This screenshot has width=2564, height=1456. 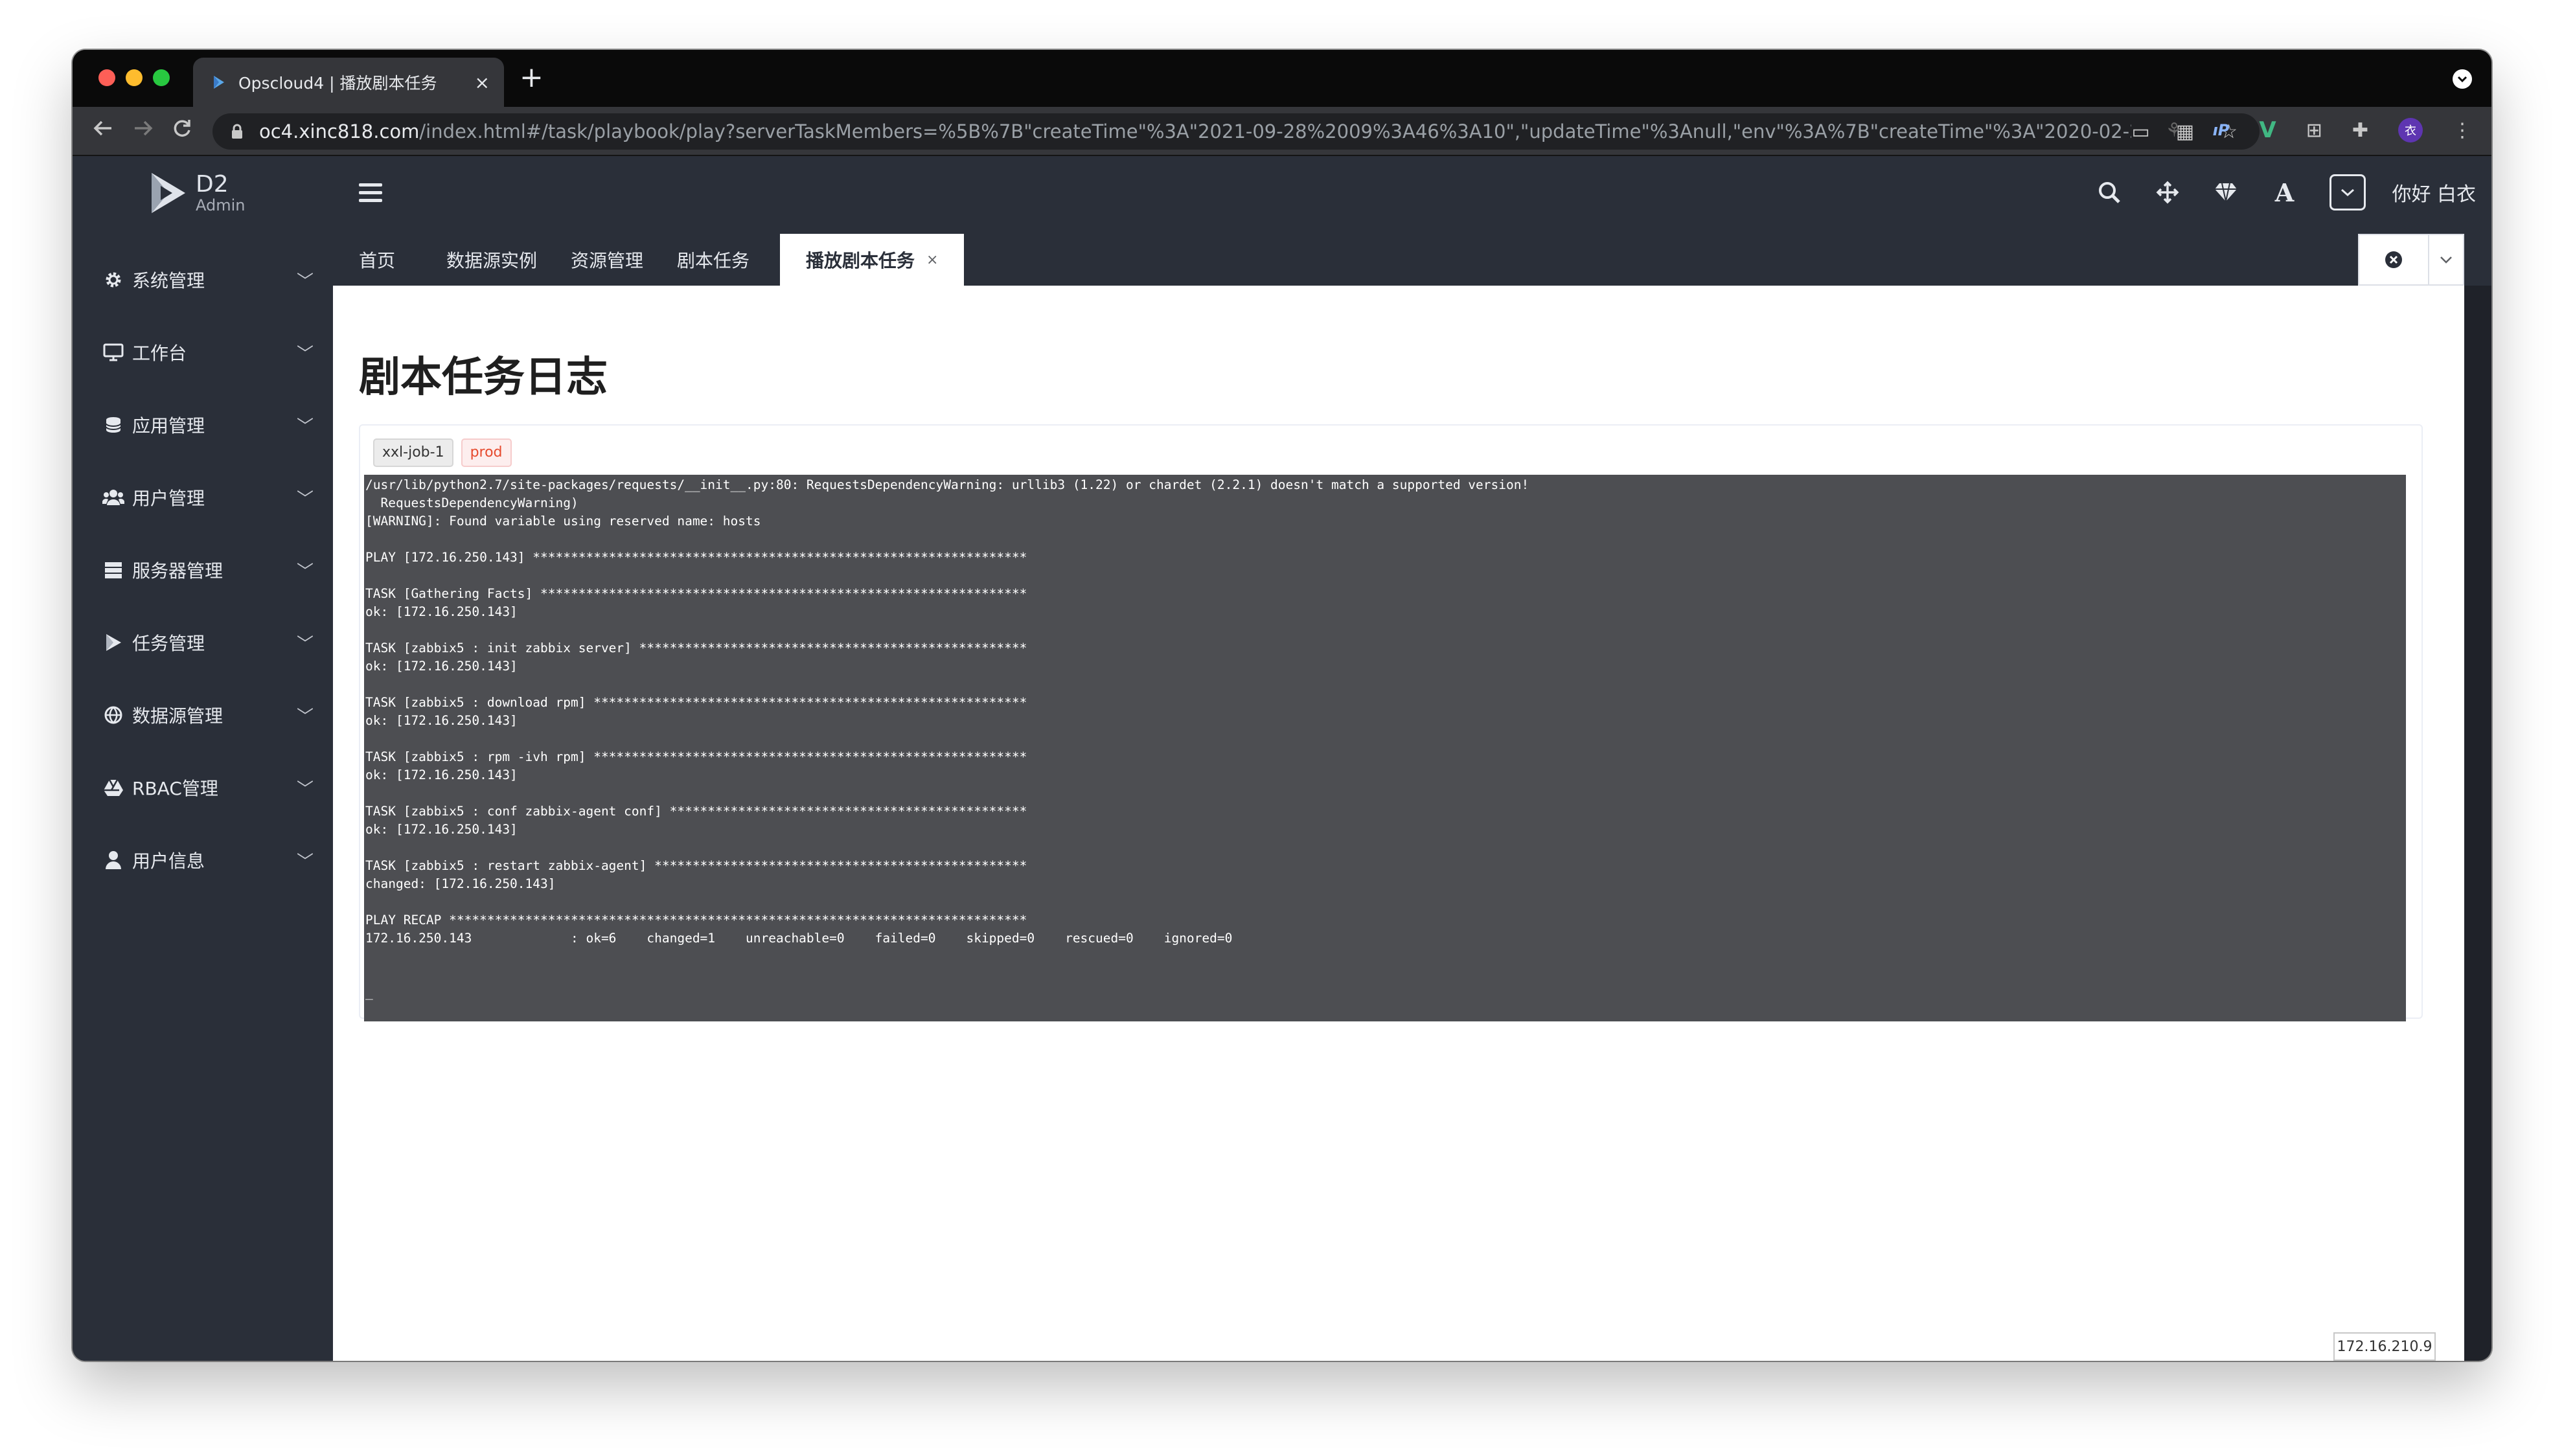 I want to click on close-circle-icon, so click(x=2393, y=259).